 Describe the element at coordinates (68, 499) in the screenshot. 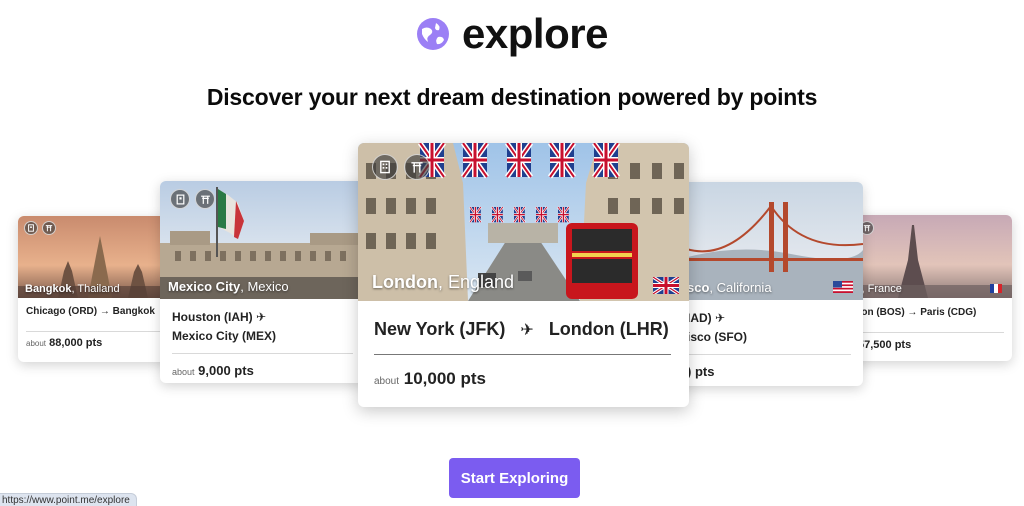

I see `status-bar-url: https://www.point.me/explore` at that location.